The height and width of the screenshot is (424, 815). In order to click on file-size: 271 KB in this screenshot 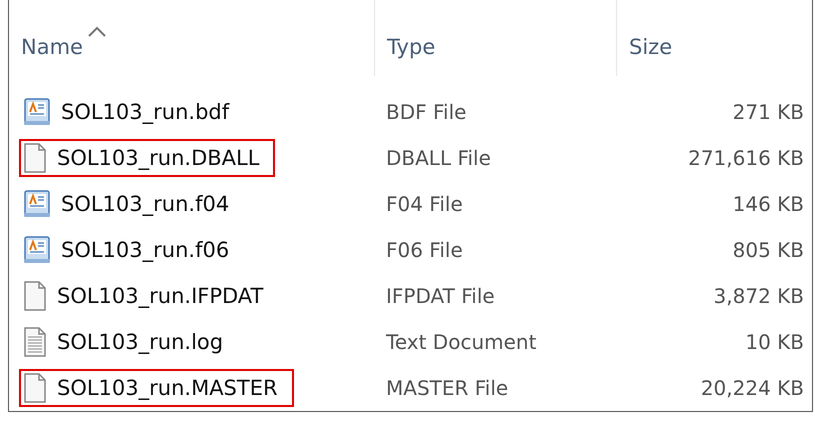, I will do `click(768, 112)`.